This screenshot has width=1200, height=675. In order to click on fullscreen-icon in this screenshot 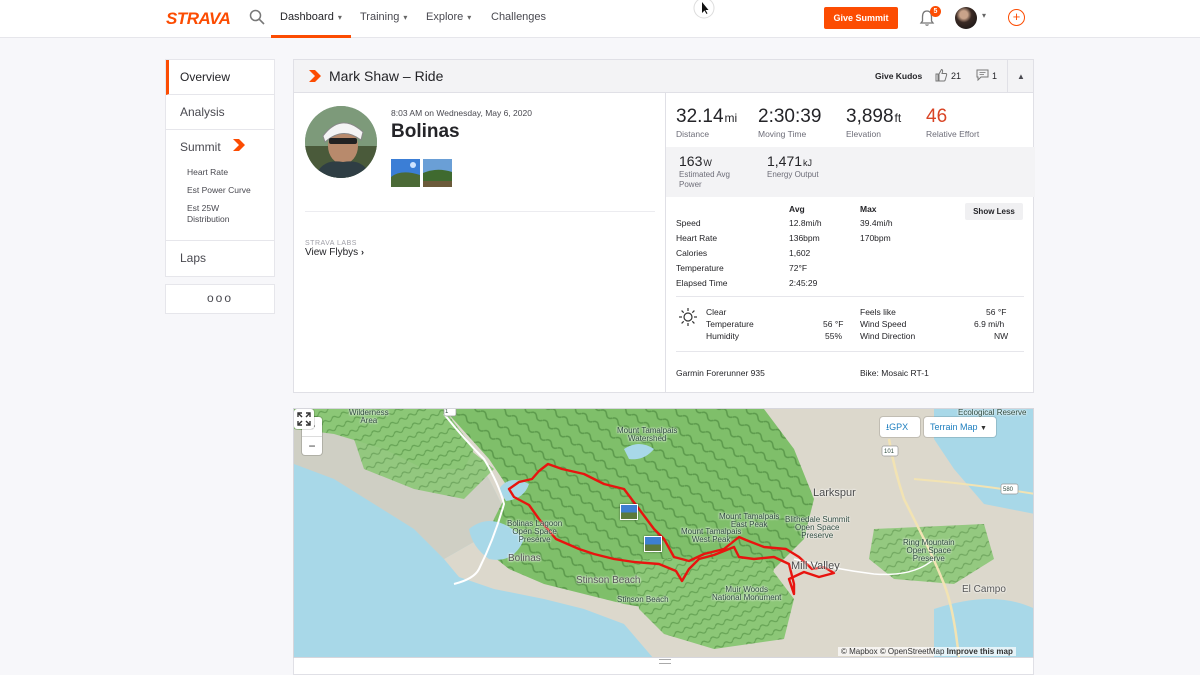, I will do `click(304, 419)`.